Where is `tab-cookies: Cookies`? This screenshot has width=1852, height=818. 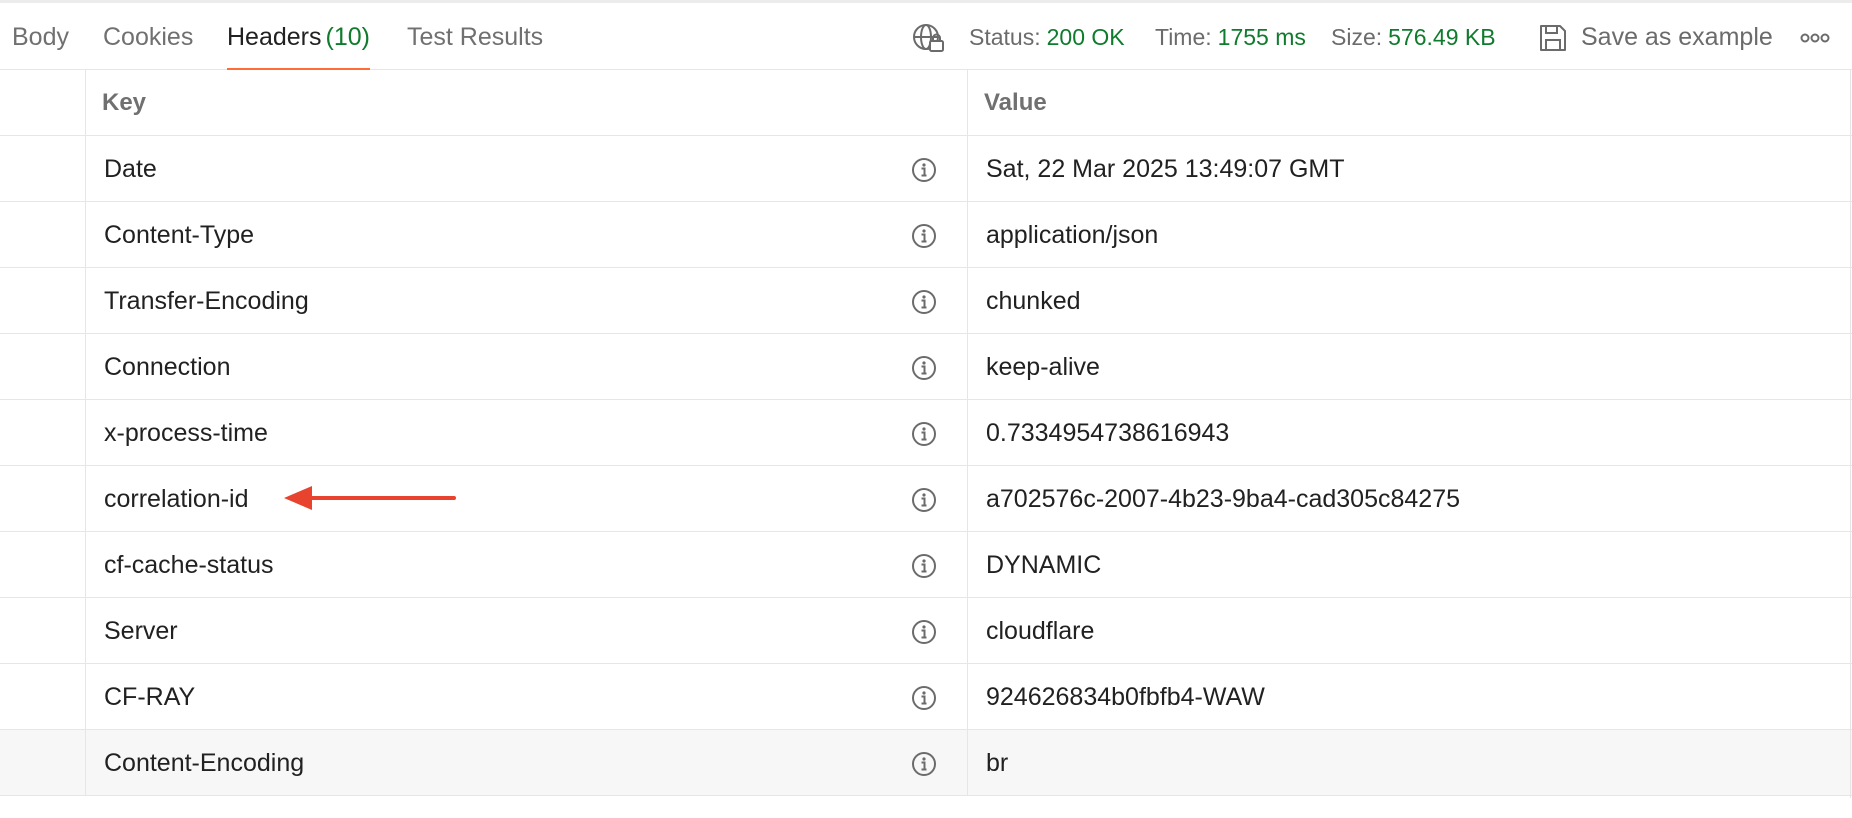 tab-cookies: Cookies is located at coordinates (148, 37).